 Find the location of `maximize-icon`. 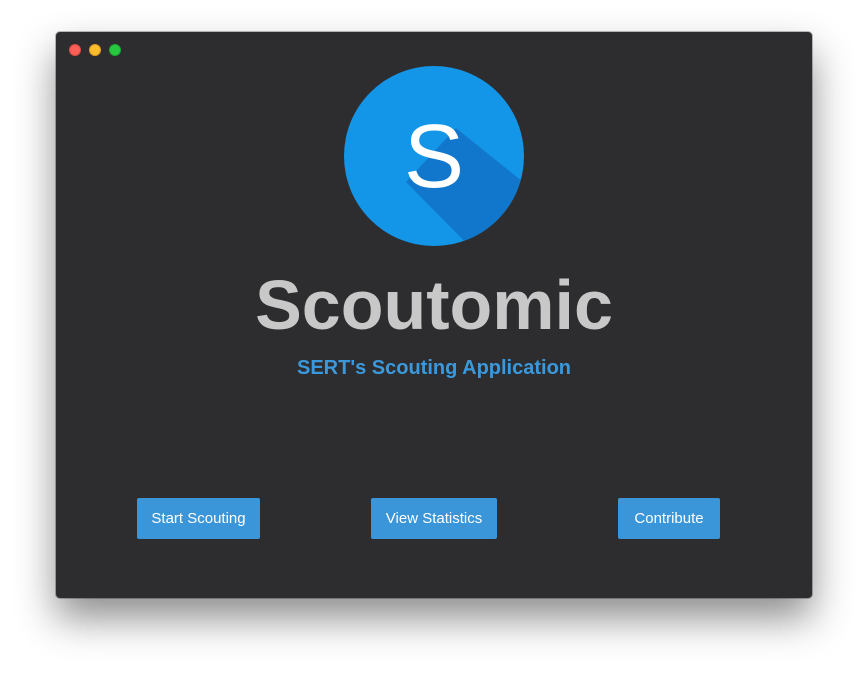

maximize-icon is located at coordinates (115, 50).